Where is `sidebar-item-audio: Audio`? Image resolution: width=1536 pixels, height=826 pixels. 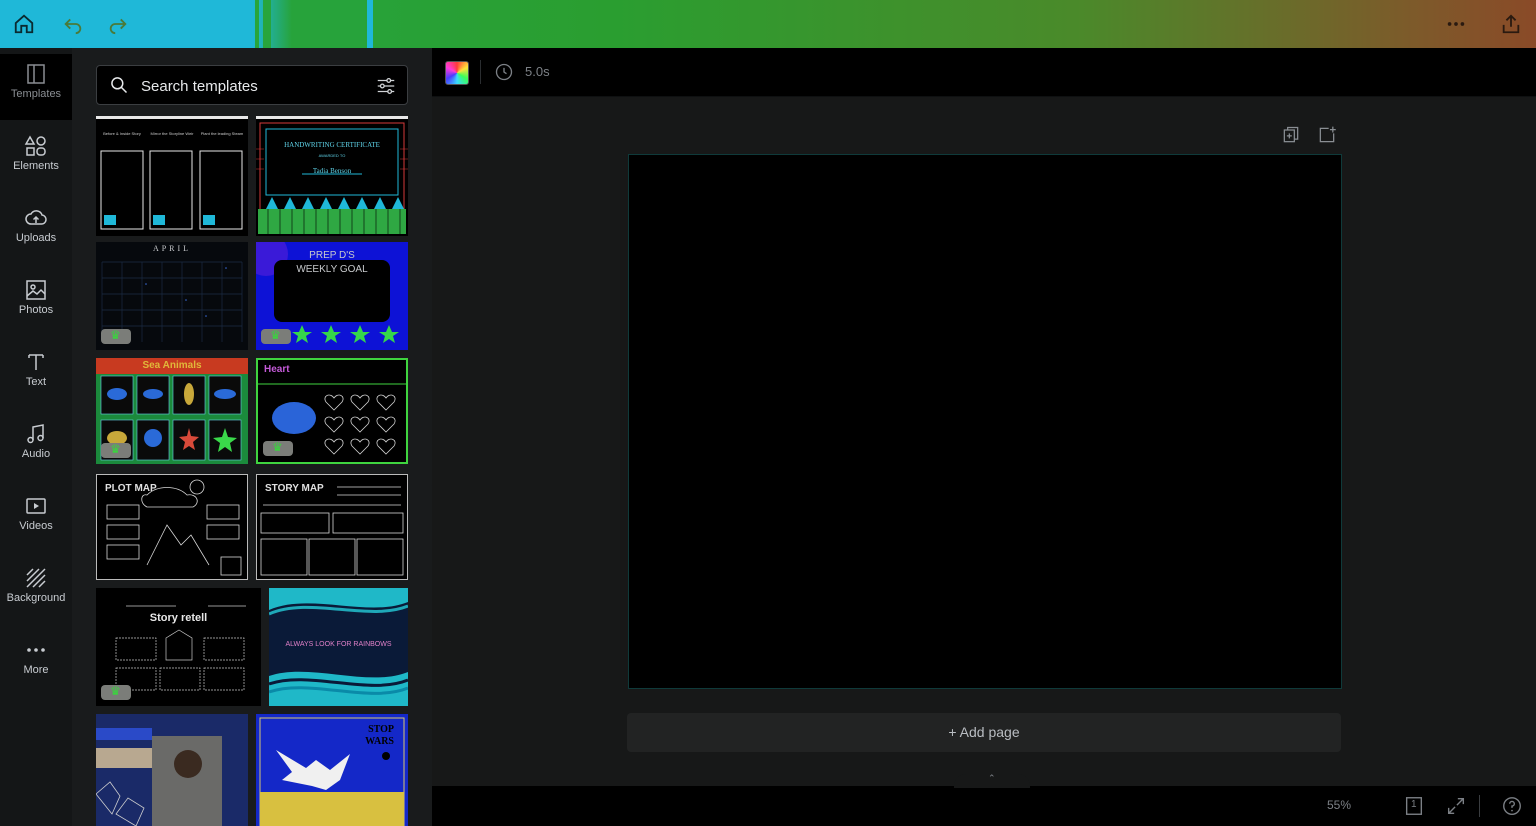 sidebar-item-audio: Audio is located at coordinates (36, 447).